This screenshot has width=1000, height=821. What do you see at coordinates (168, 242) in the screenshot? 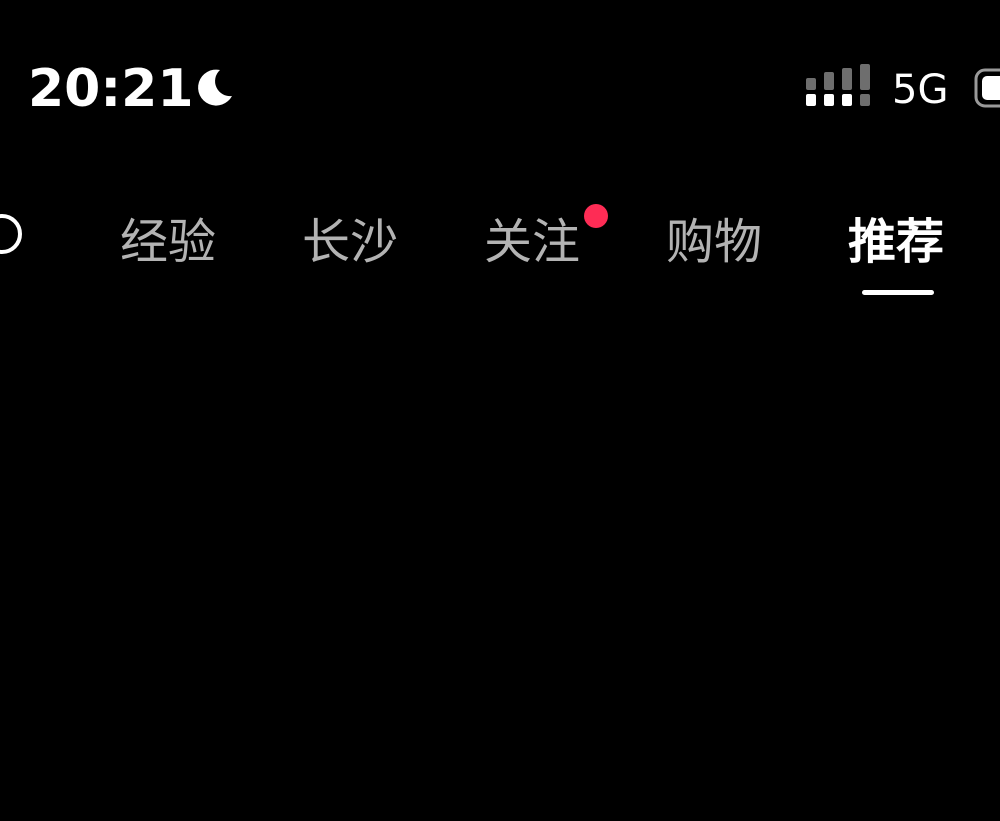
I see `tab-label: 经验` at bounding box center [168, 242].